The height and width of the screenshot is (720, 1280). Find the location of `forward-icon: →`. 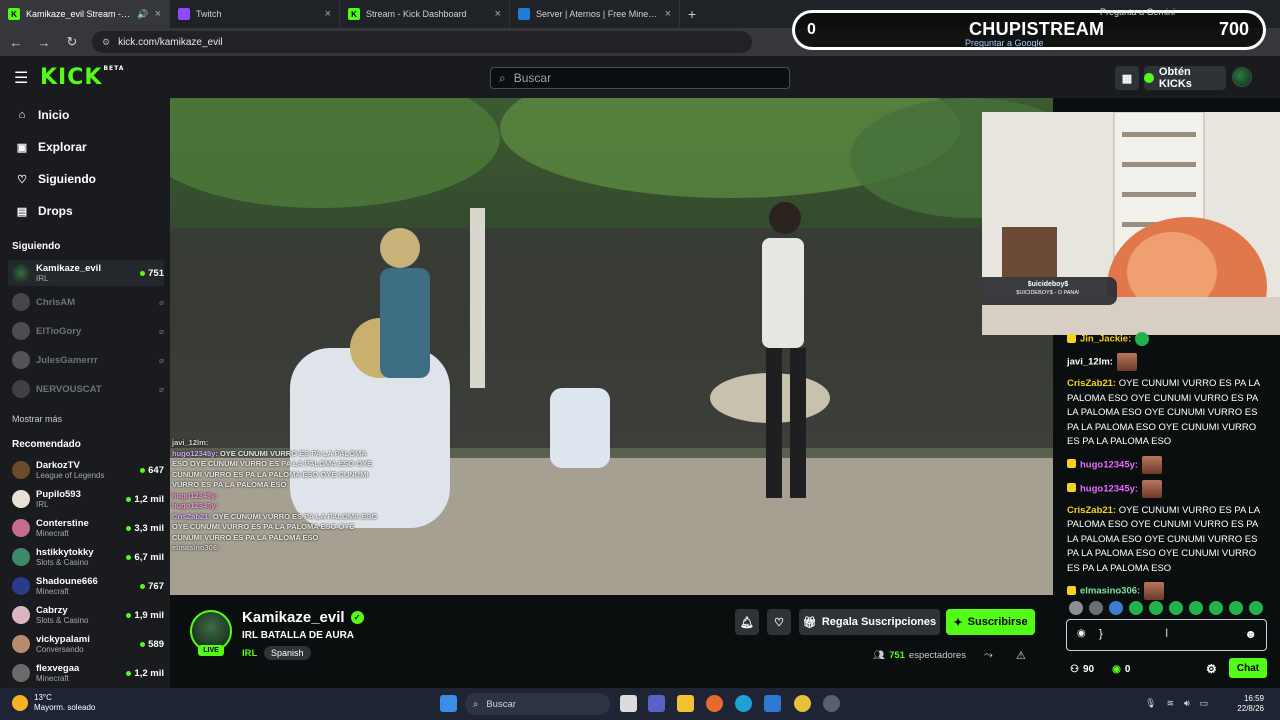

forward-icon: → is located at coordinates (44, 42).